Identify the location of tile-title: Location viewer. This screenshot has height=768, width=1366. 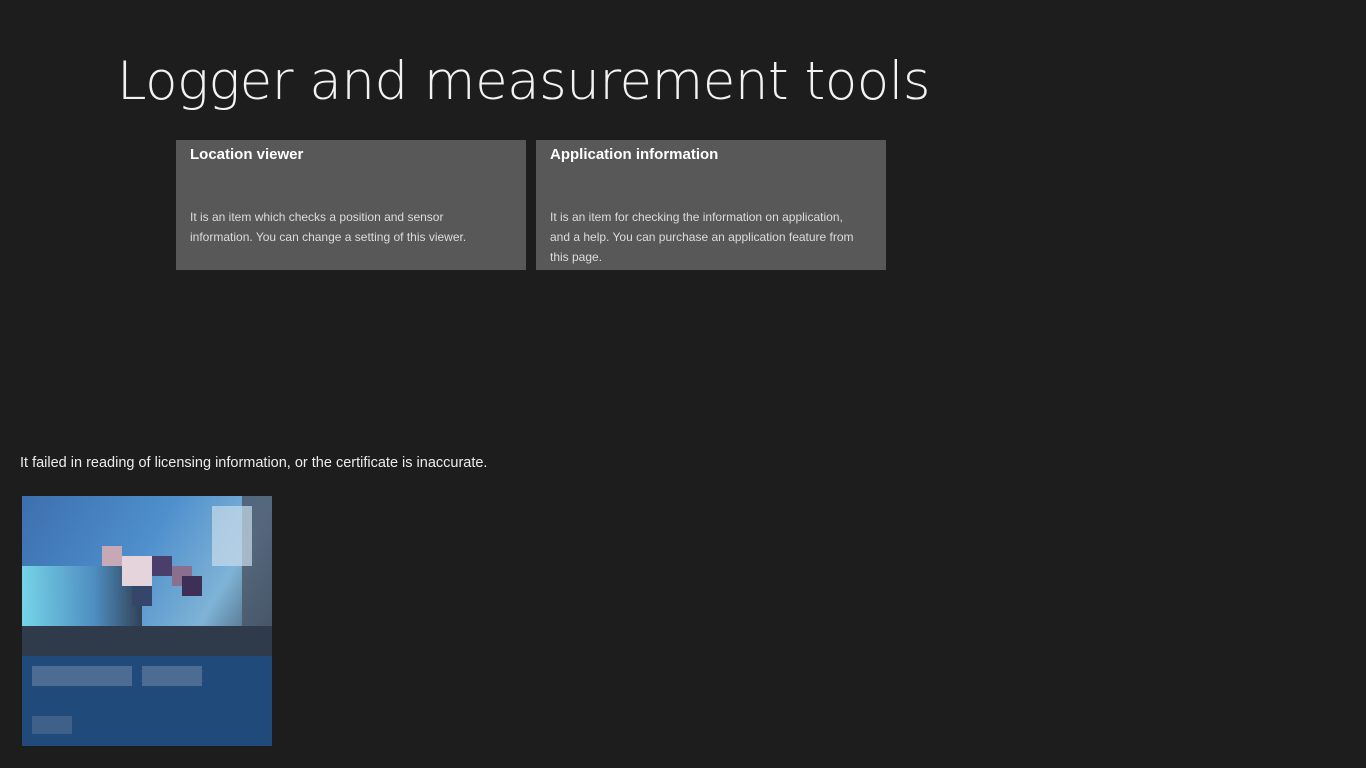
(247, 154).